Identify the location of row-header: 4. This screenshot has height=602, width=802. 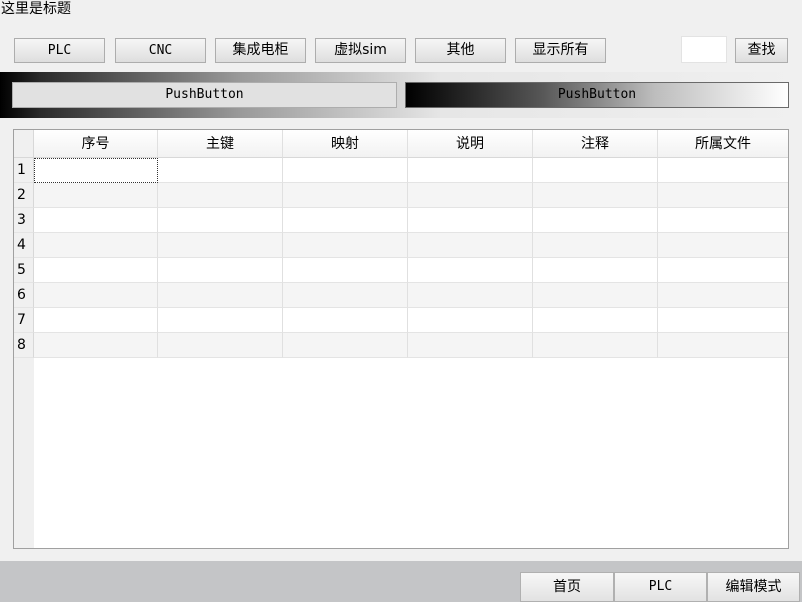
(24, 245).